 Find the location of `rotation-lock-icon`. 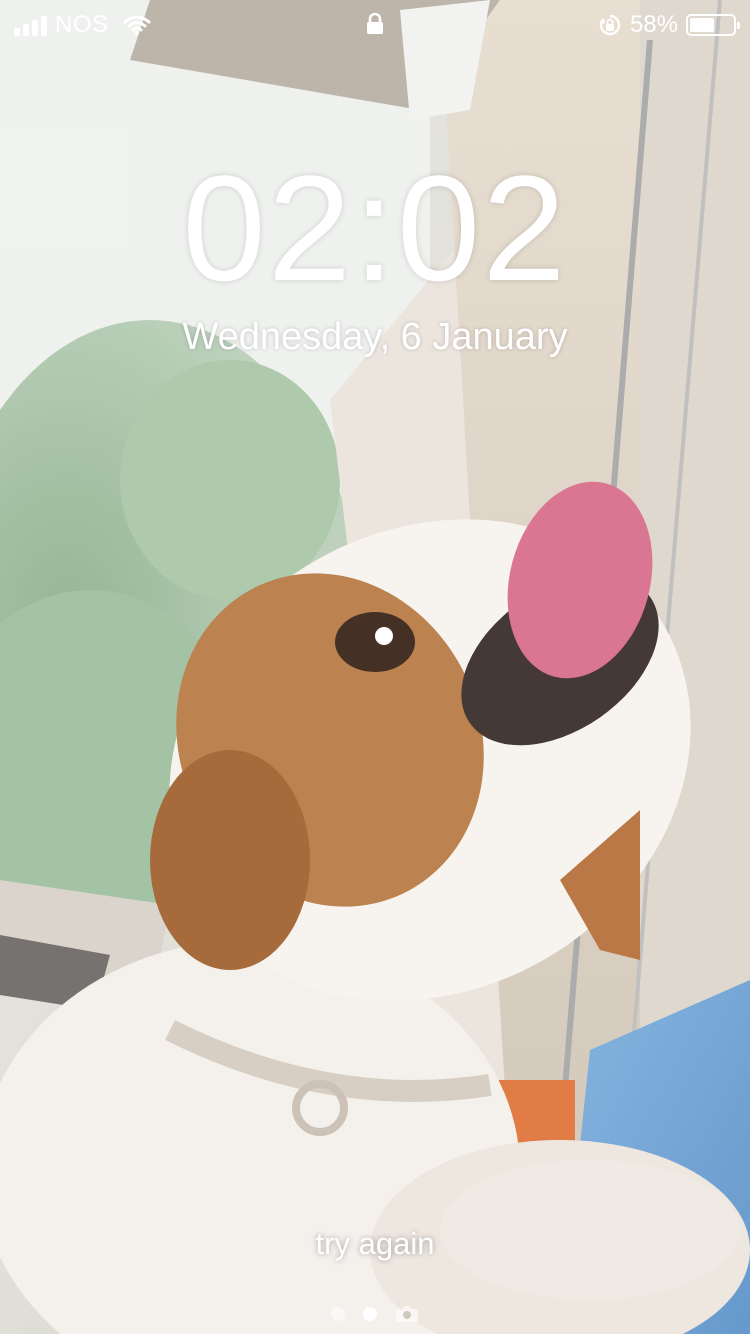

rotation-lock-icon is located at coordinates (609, 25).